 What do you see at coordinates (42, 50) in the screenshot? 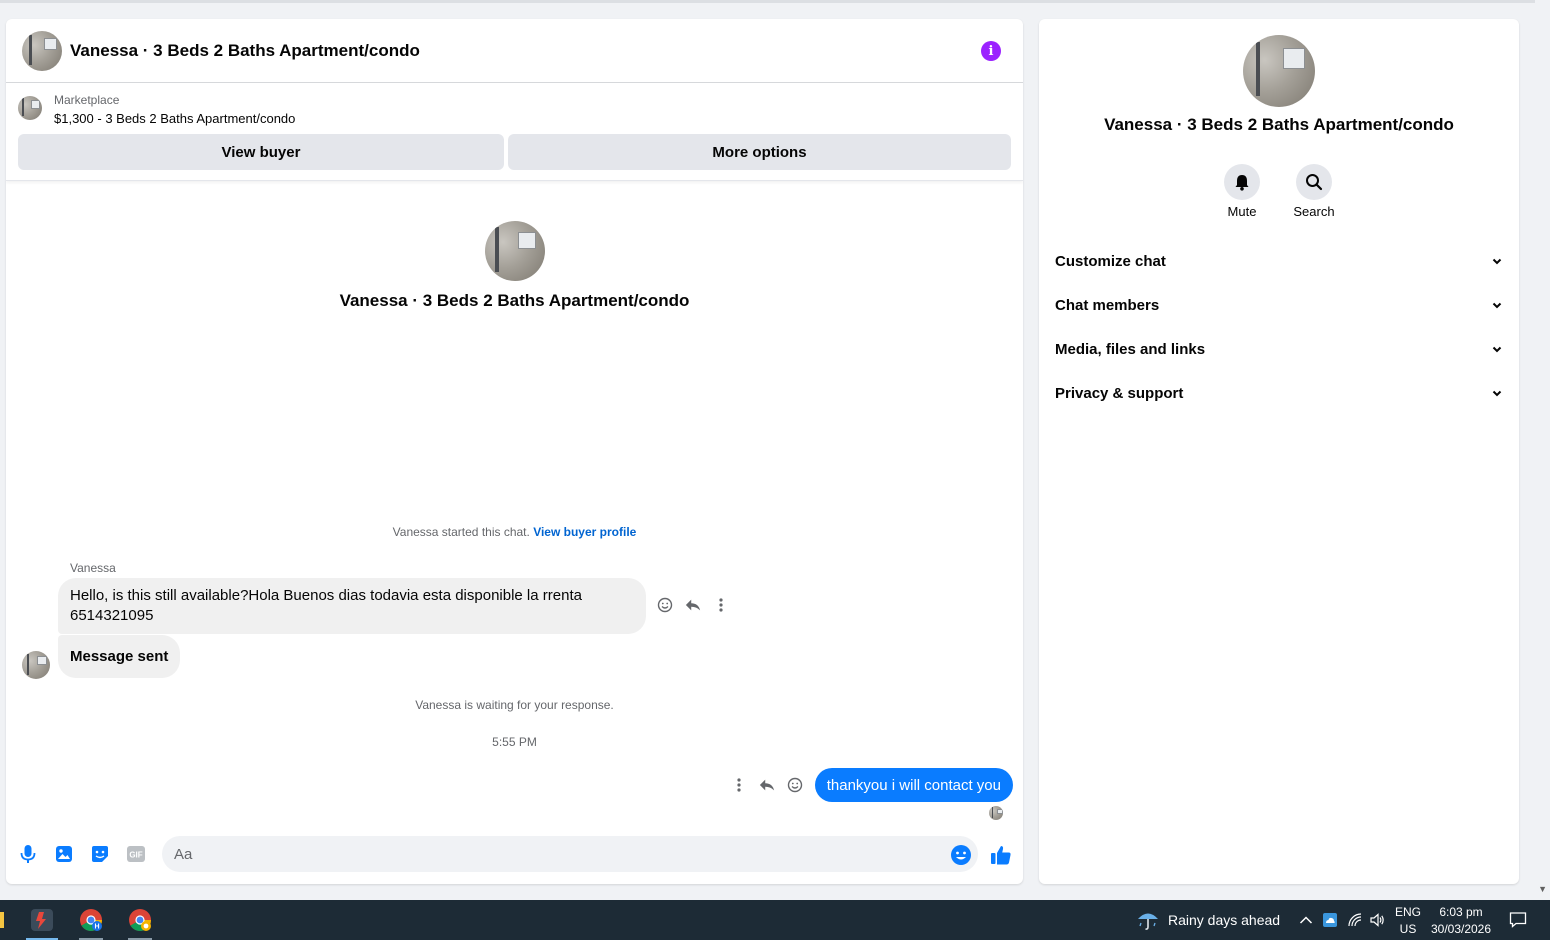
I see `chat-avatar` at bounding box center [42, 50].